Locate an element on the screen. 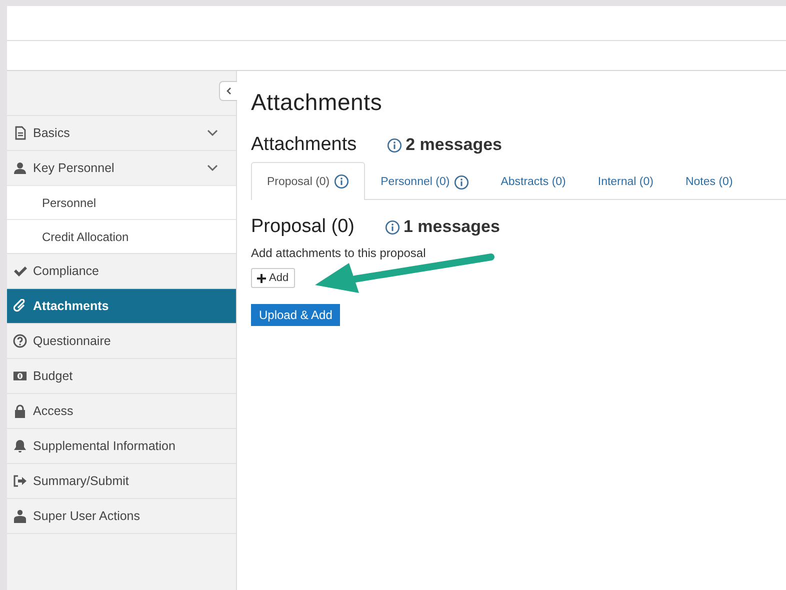 The height and width of the screenshot is (590, 786). messages-link: 2 messages is located at coordinates (454, 145).